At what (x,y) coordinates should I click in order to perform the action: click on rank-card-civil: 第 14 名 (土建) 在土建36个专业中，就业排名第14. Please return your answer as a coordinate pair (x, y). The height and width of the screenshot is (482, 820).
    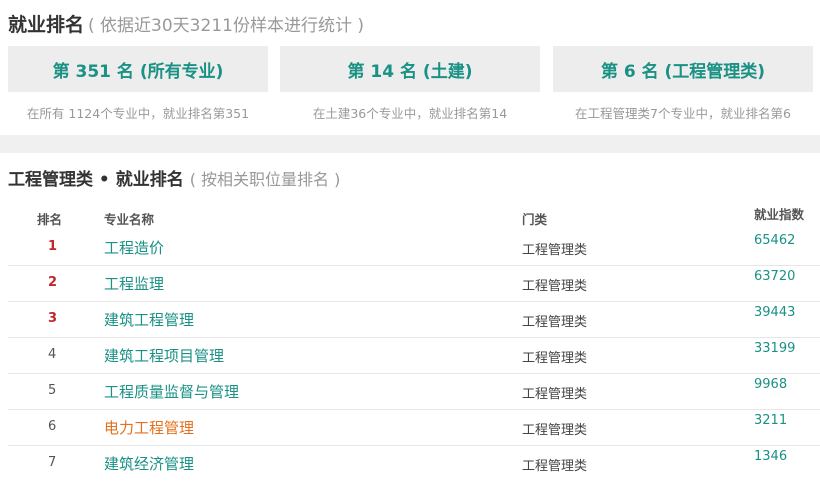
    Looking at the image, I should click on (410, 89).